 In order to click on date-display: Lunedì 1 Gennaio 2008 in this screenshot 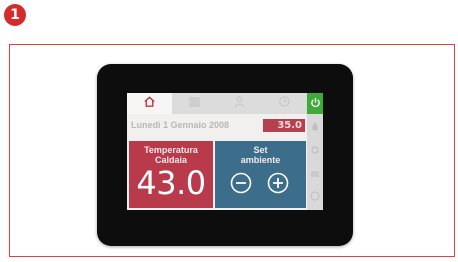, I will do `click(180, 125)`.